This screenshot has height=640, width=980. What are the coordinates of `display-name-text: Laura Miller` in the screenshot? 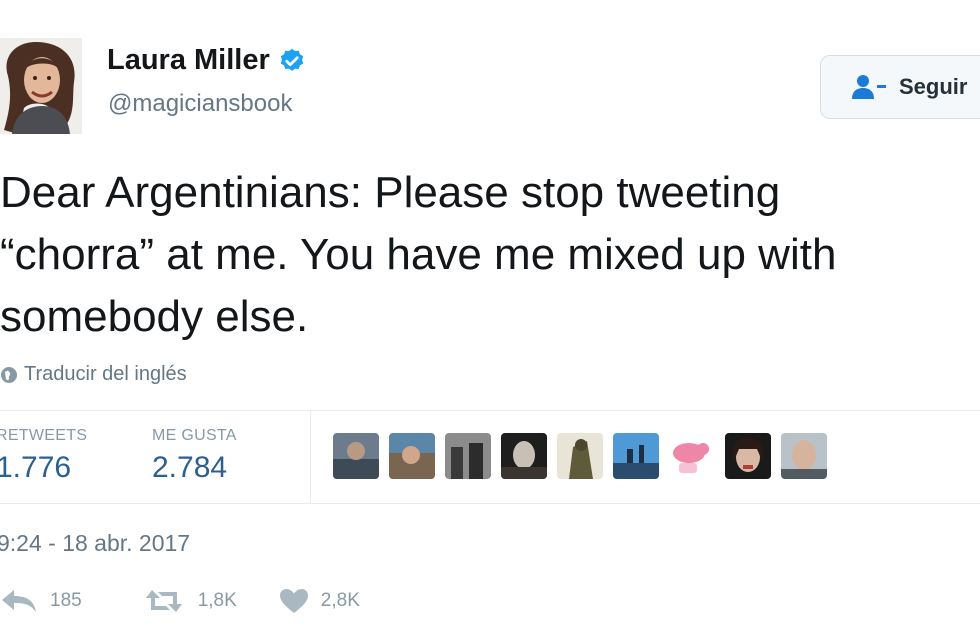 It's located at (188, 60).